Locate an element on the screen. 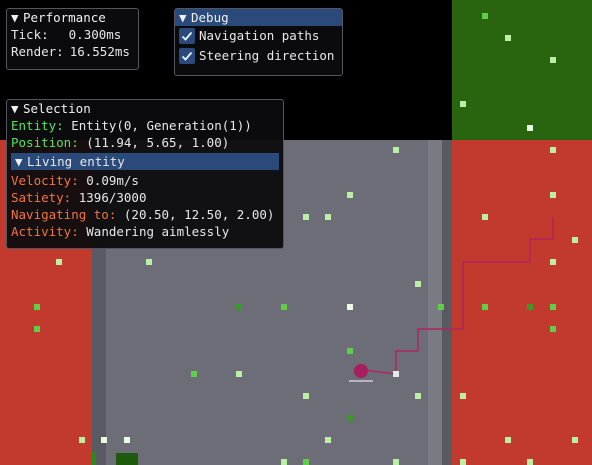  tick-value: 0.300ms is located at coordinates (95, 34).